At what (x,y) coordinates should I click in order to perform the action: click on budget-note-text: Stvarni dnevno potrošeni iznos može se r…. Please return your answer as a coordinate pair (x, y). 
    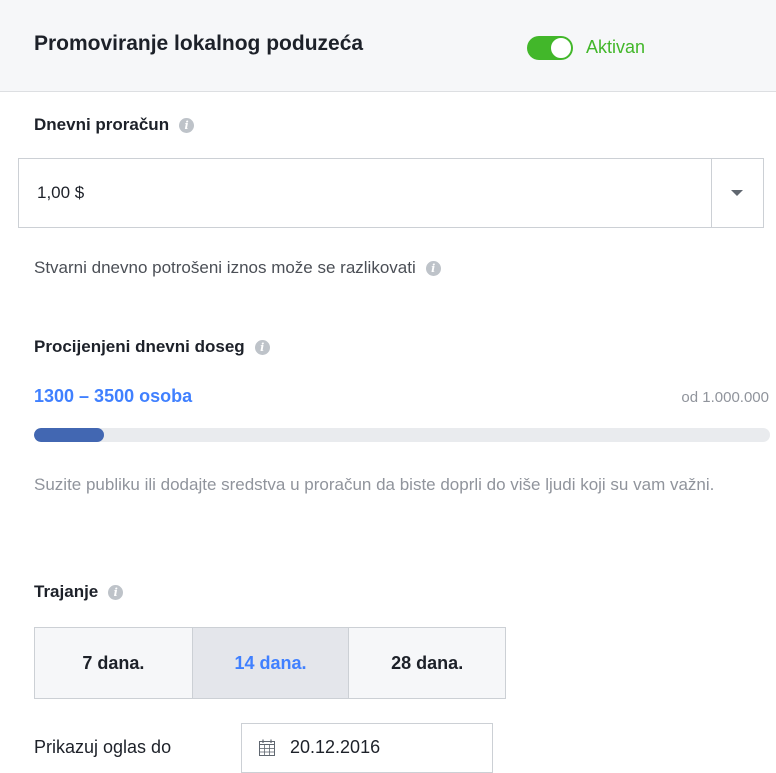
    Looking at the image, I should click on (225, 267).